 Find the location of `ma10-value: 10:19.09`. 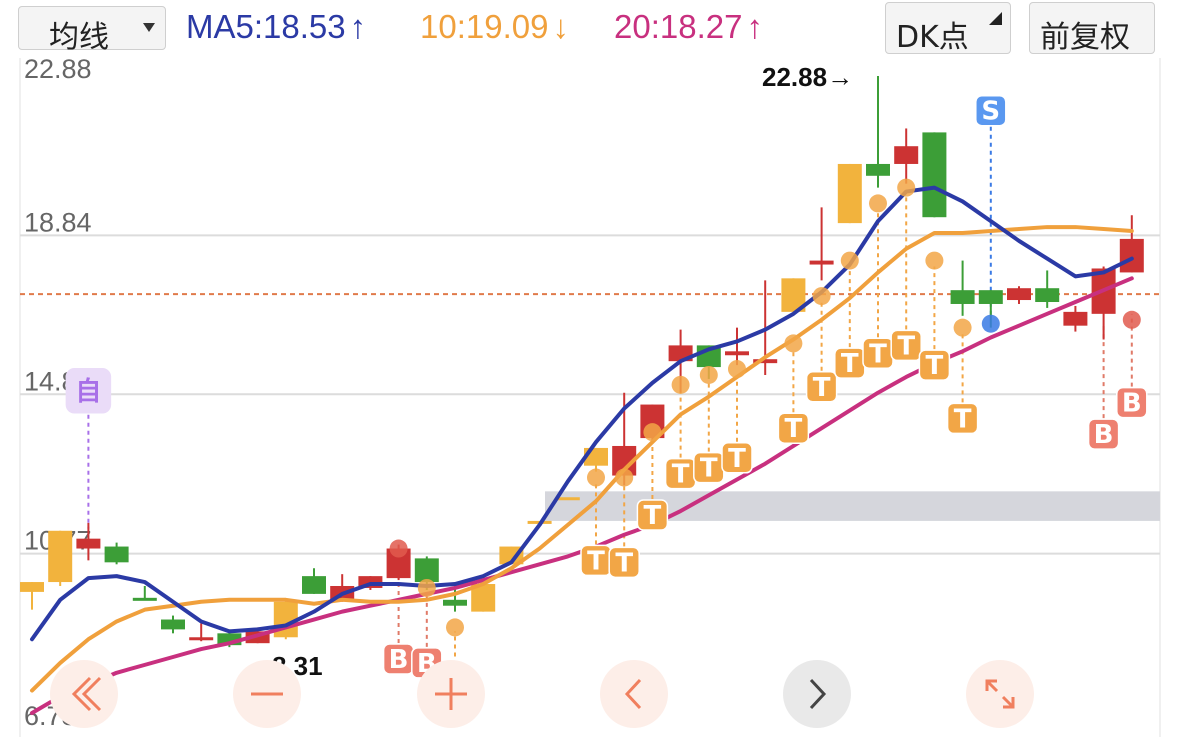

ma10-value: 10:19.09 is located at coordinates (484, 26).